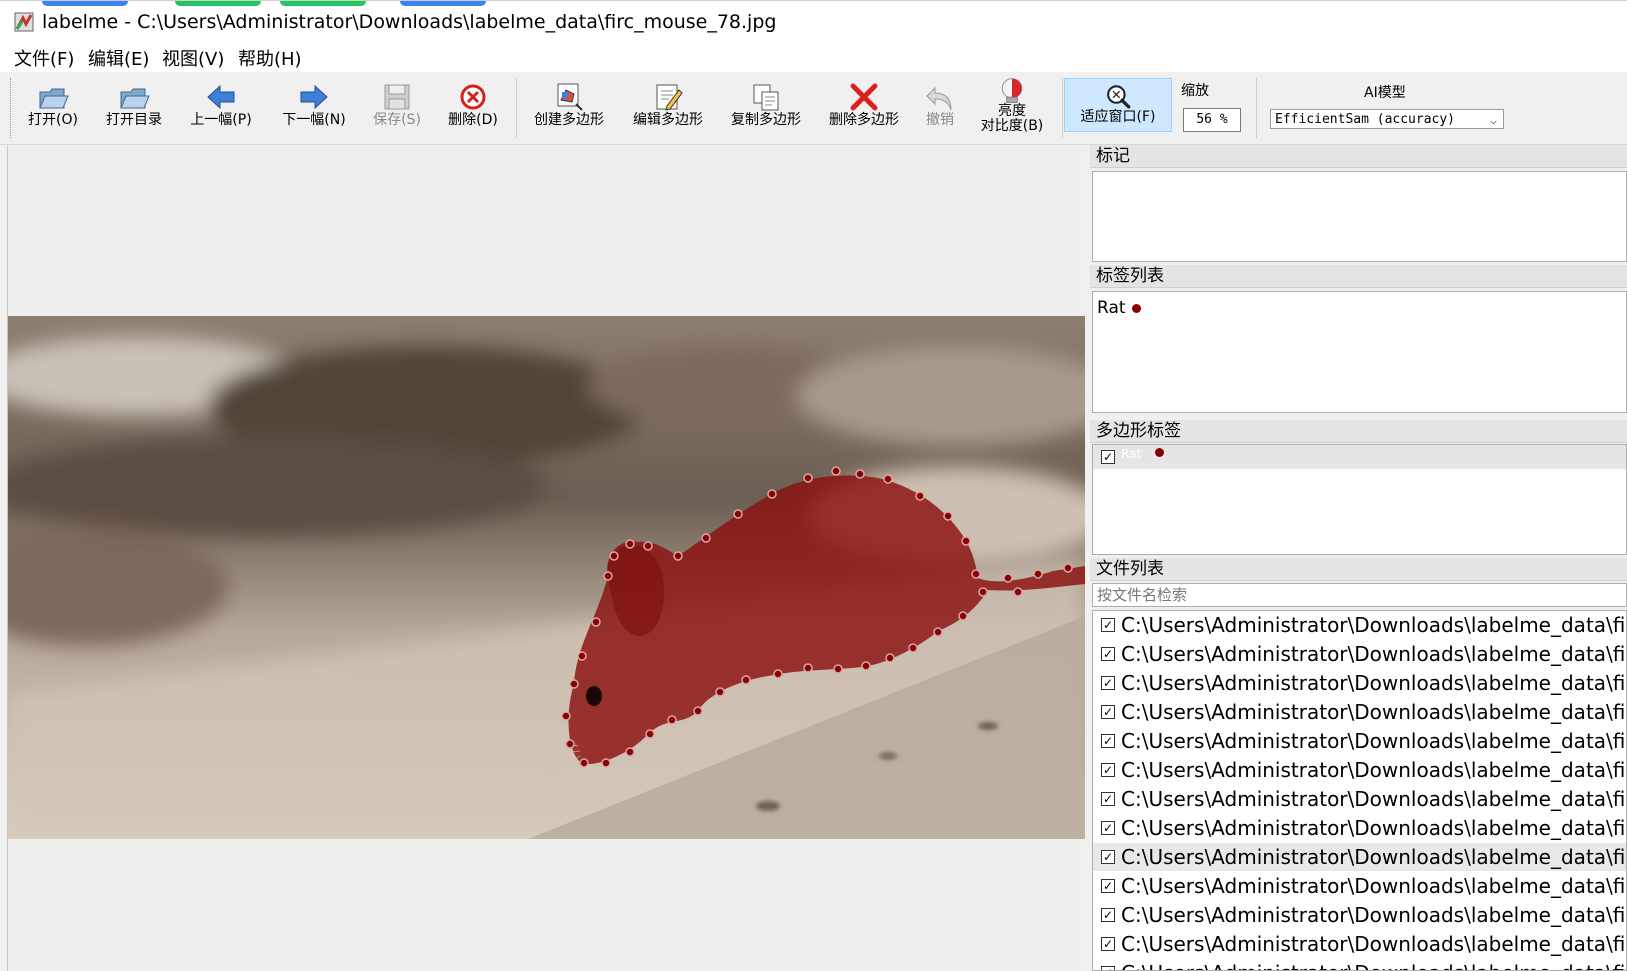 This screenshot has width=1627, height=971. I want to click on label-color-dot, so click(1136, 308).